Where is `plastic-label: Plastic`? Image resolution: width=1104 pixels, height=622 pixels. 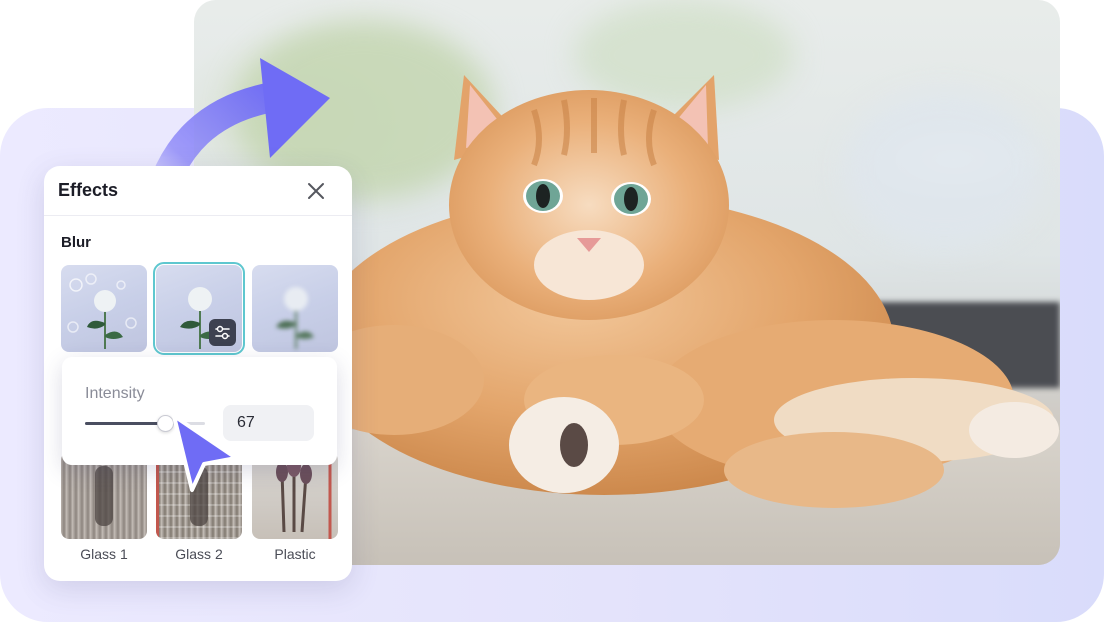 plastic-label: Plastic is located at coordinates (295, 554).